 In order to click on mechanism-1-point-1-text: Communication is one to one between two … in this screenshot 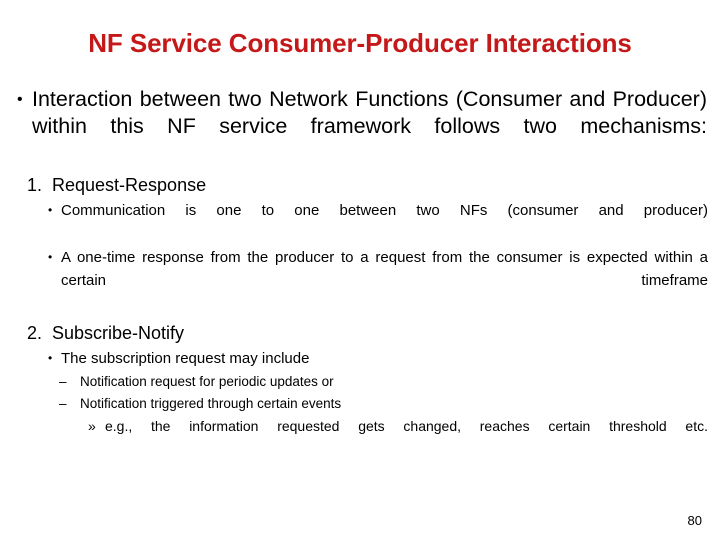, I will do `click(384, 210)`.